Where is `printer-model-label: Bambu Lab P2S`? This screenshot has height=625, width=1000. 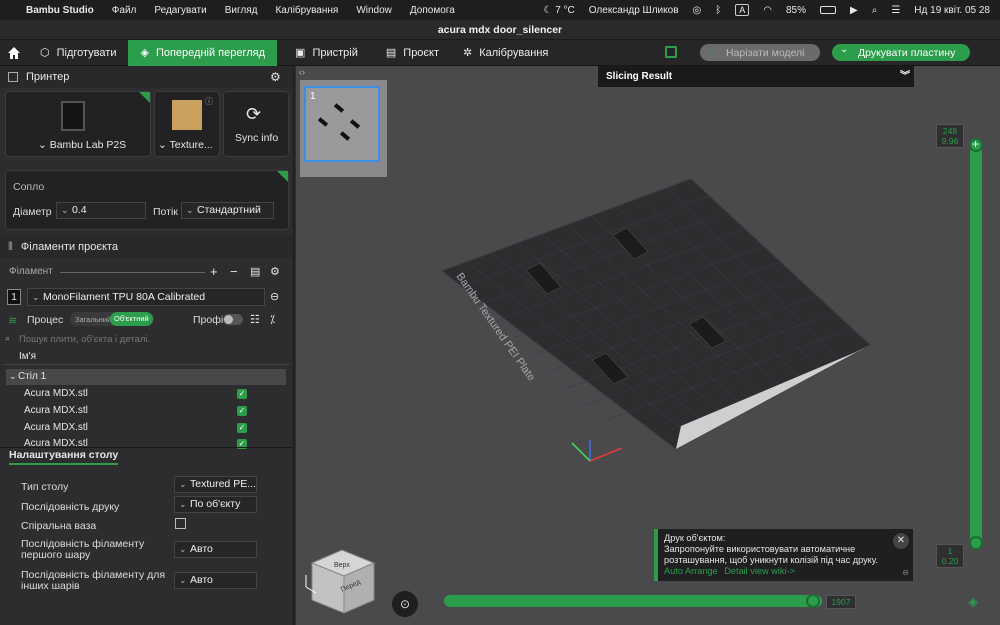
printer-model-label: Bambu Lab P2S is located at coordinates (88, 145).